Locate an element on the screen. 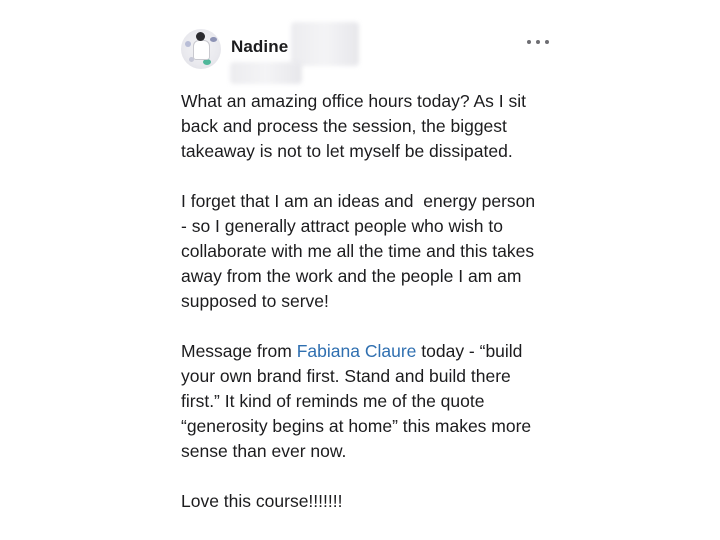 The width and height of the screenshot is (720, 540). post-text-segment: Message from is located at coordinates (239, 351).